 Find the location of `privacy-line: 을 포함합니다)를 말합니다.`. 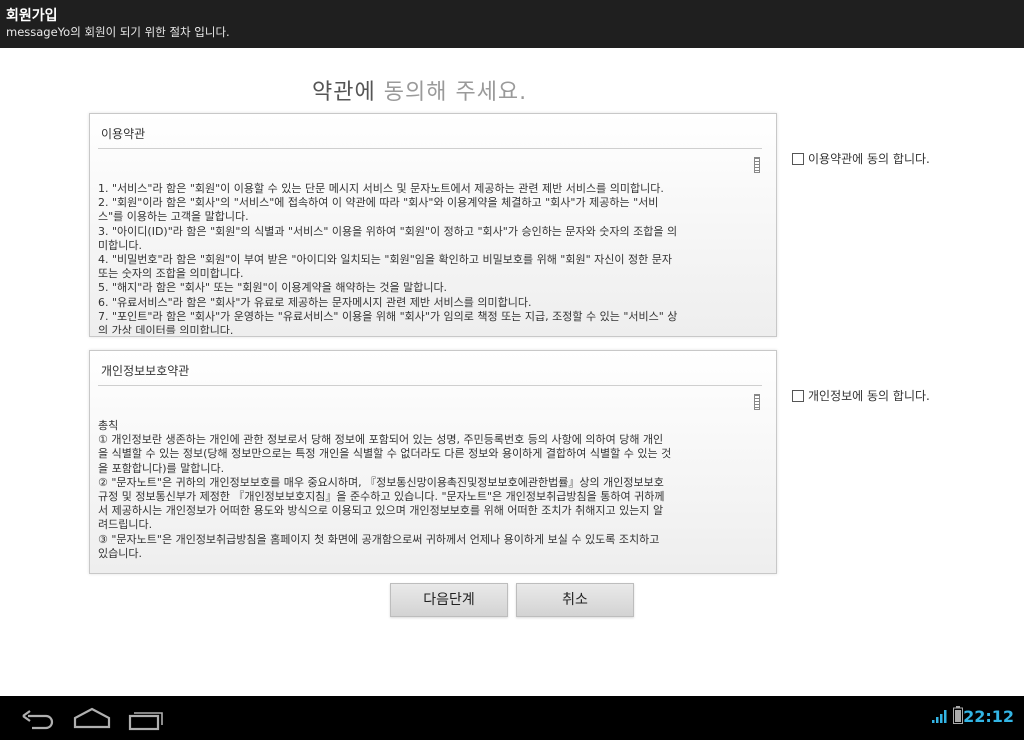

privacy-line: 을 포함합니다)를 말합니다. is located at coordinates (161, 468).